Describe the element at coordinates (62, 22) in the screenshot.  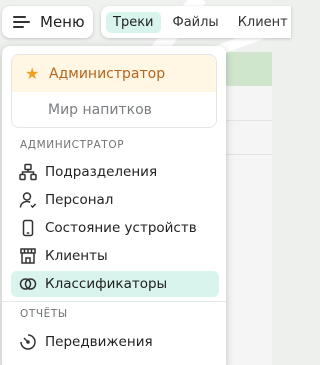
I see `menu-label: Меню` at that location.